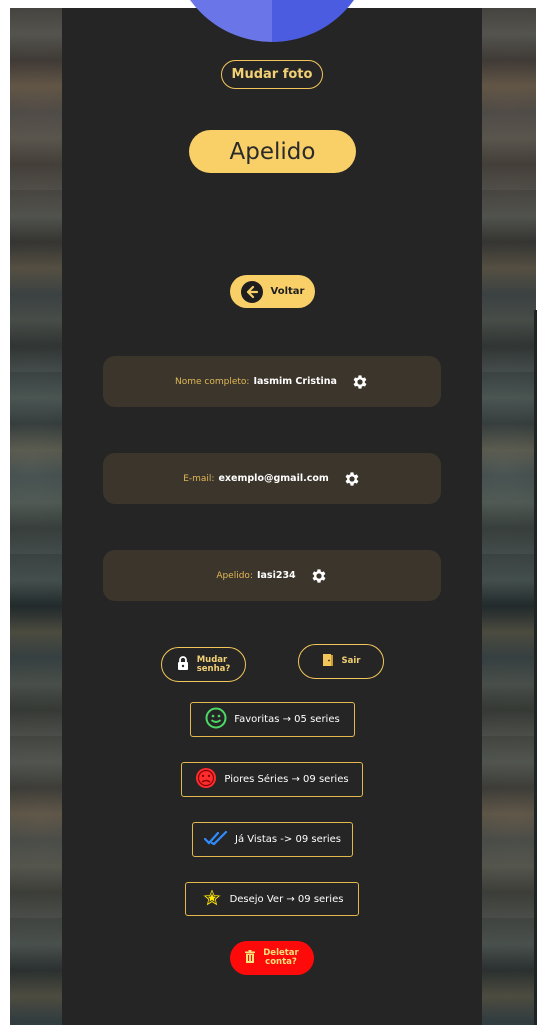  Describe the element at coordinates (287, 291) in the screenshot. I see `back-label: Voltar` at that location.